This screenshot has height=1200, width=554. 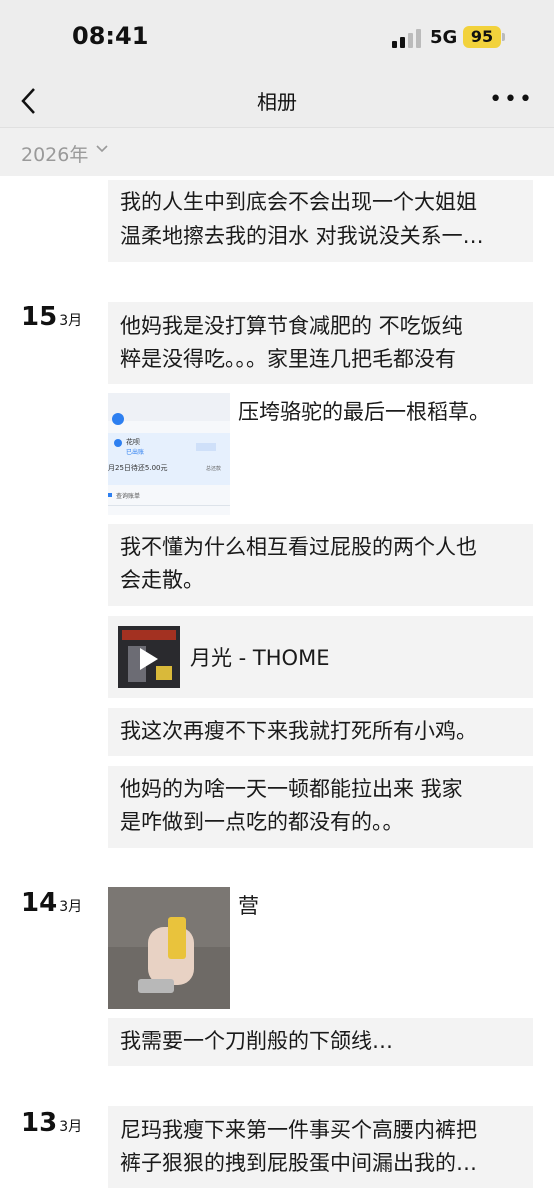 I want to click on moment-image-thumbnail: 花呗 已出账 月25日待还5.00元 总还款 查询账单, so click(x=169, y=454).